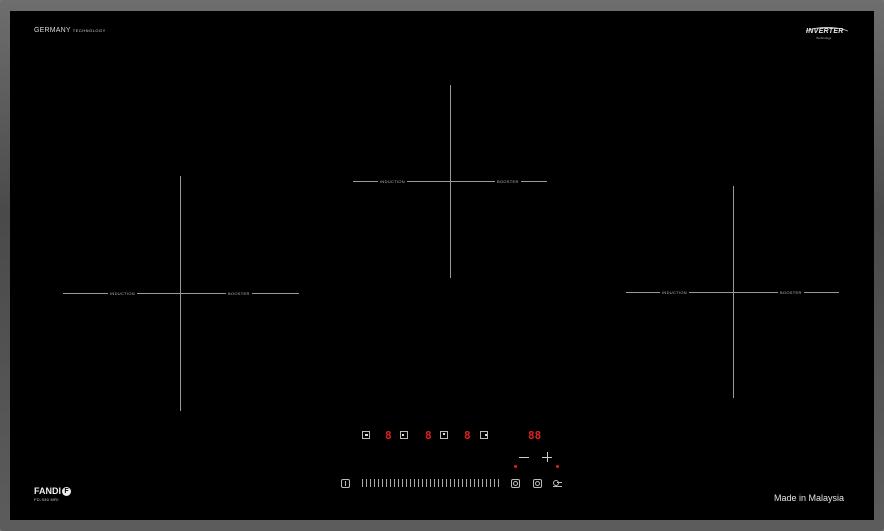  What do you see at coordinates (515, 483) in the screenshot?
I see `boost-button` at bounding box center [515, 483].